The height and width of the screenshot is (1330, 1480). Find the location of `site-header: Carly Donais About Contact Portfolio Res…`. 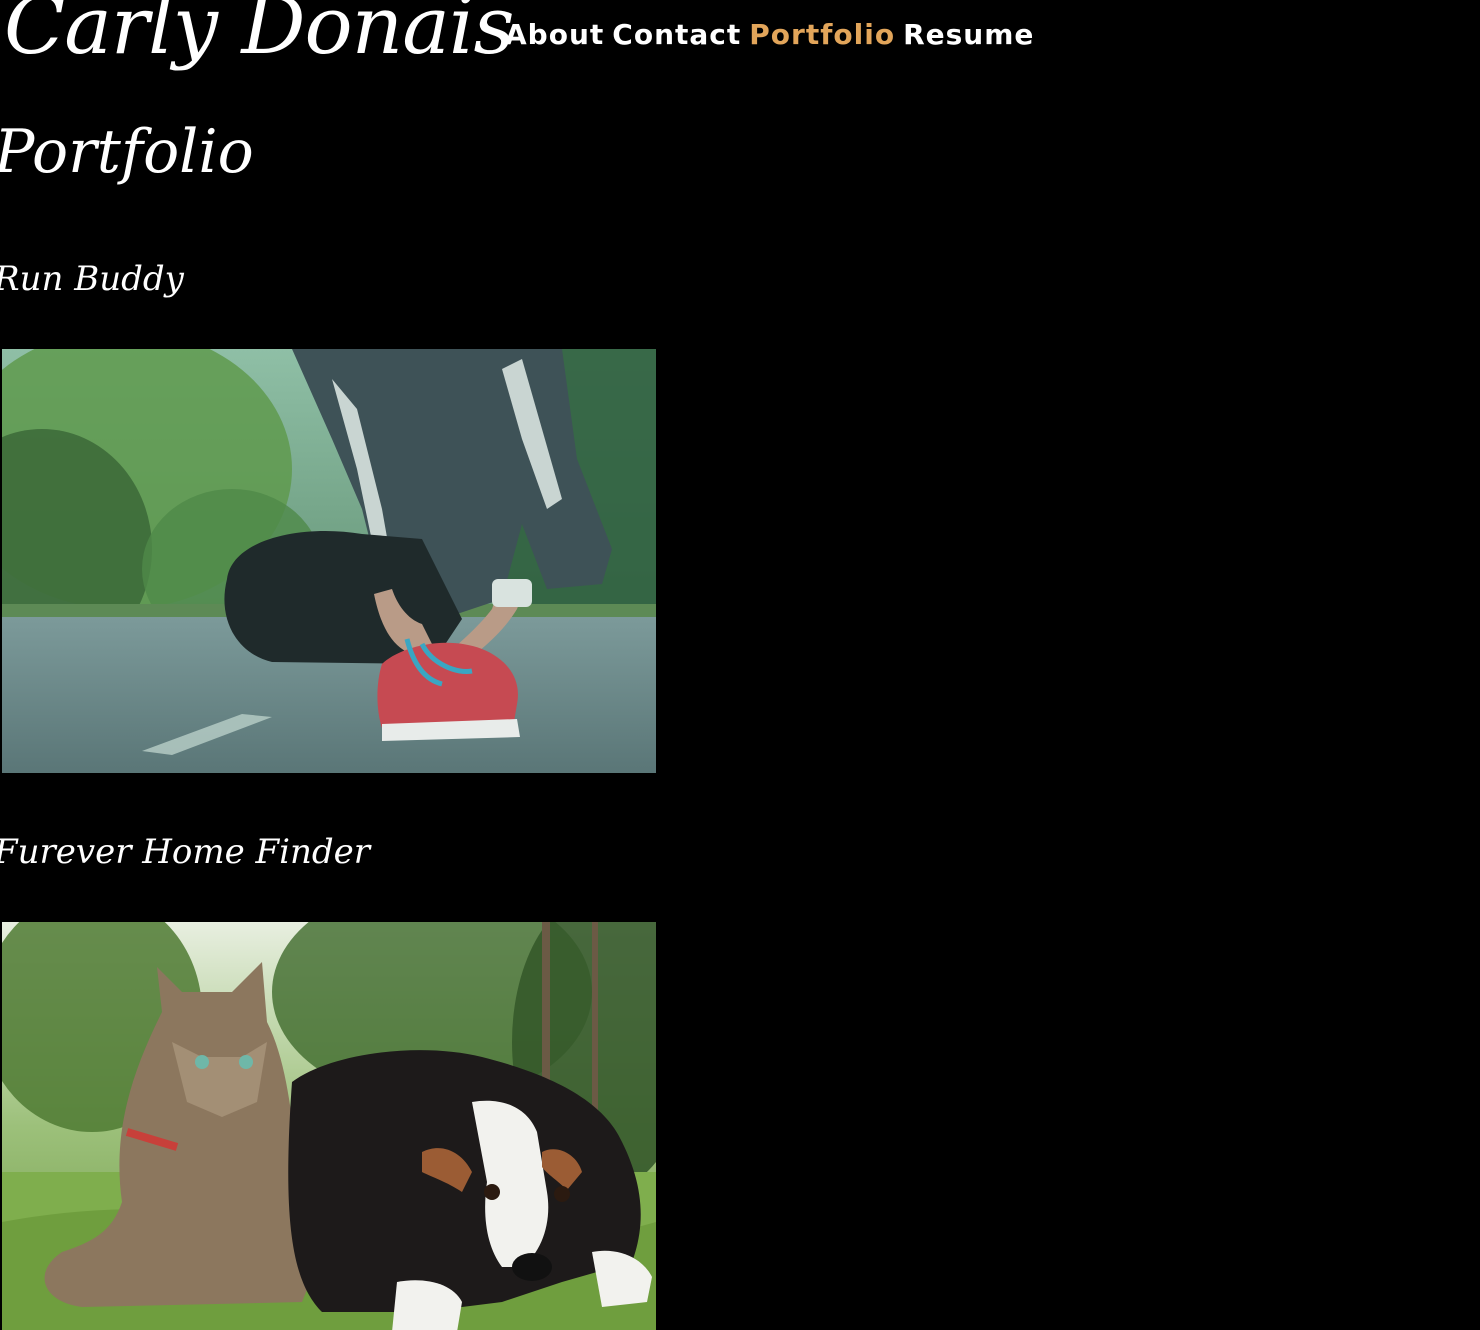

site-header: Carly Donais About Contact Portfolio Res… is located at coordinates (740, 50).